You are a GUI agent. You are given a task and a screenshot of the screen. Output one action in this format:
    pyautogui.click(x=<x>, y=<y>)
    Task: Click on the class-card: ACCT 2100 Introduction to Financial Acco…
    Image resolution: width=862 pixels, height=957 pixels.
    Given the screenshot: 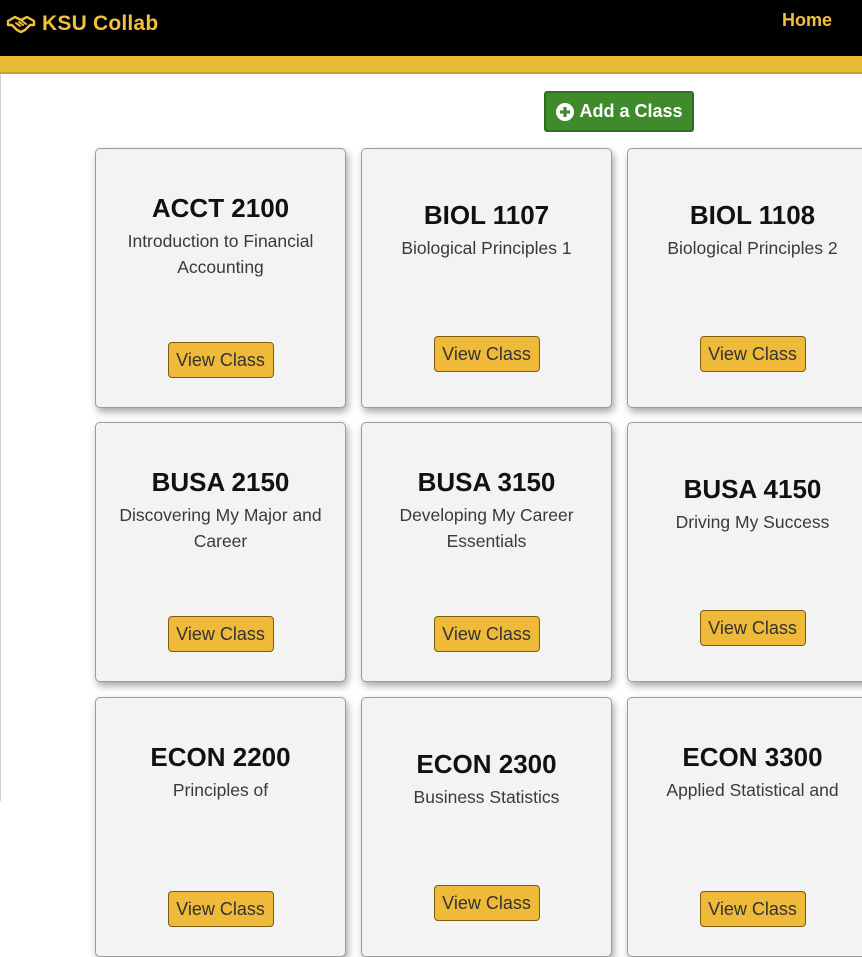 What is the action you would take?
    pyautogui.click(x=220, y=278)
    